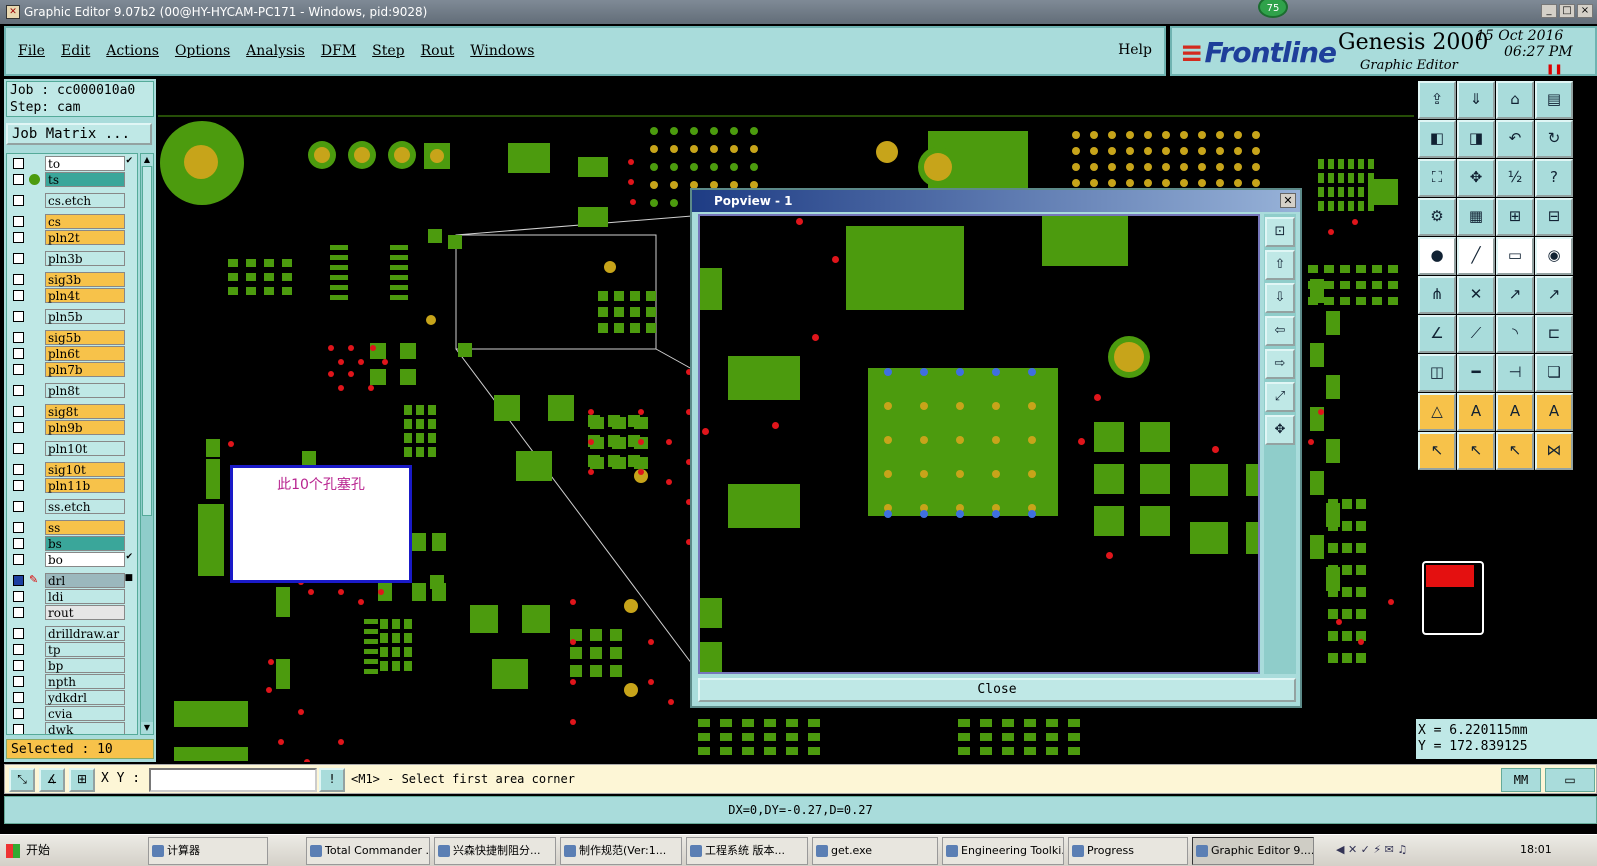 This screenshot has height=866, width=1597. Describe the element at coordinates (73, 713) in the screenshot. I see `layer-row: cvia` at that location.